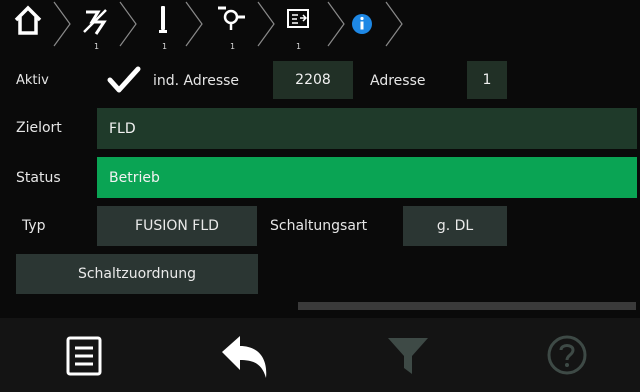 The width and height of the screenshot is (640, 392). I want to click on breadcrumb-branch: 1, so click(232, 25).